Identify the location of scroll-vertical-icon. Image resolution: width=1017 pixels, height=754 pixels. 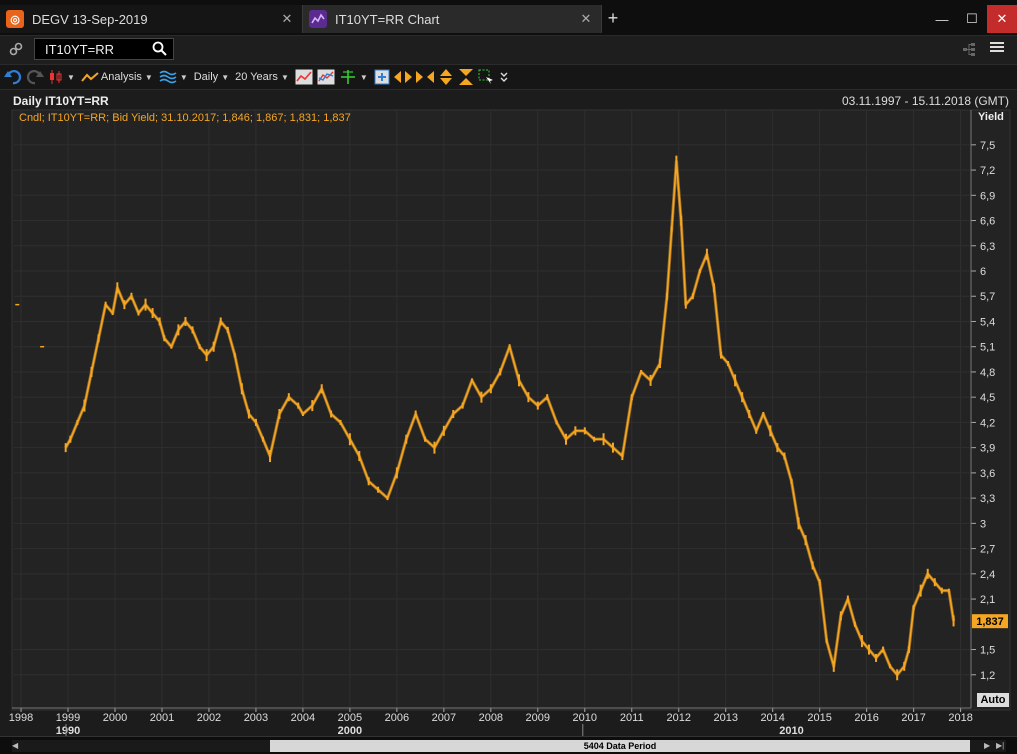
(446, 77).